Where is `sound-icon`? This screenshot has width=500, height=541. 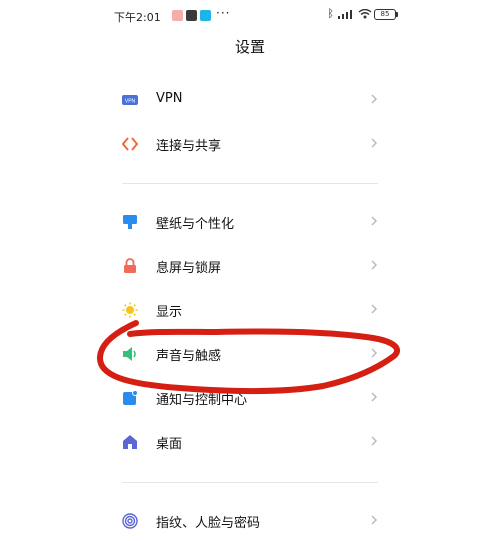
sound-icon is located at coordinates (129, 354).